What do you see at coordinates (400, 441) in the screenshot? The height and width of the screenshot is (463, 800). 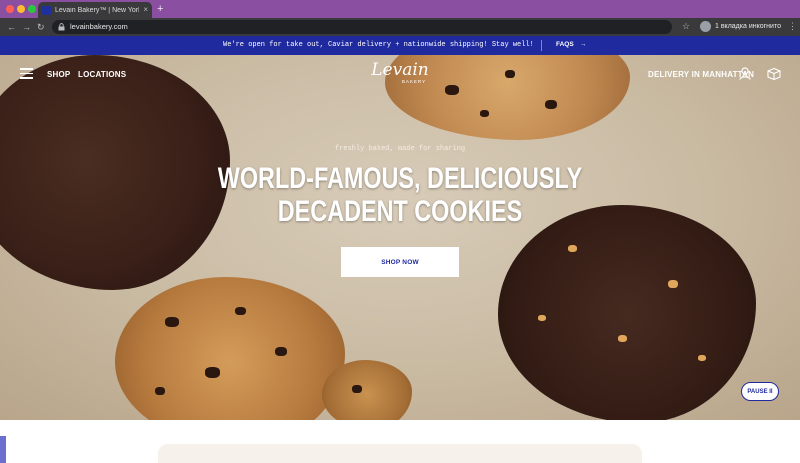 I see `below-hero-area` at bounding box center [400, 441].